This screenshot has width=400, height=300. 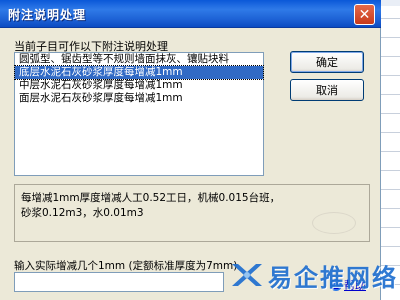 What do you see at coordinates (334, 223) in the screenshot?
I see `stamp-mark` at bounding box center [334, 223].